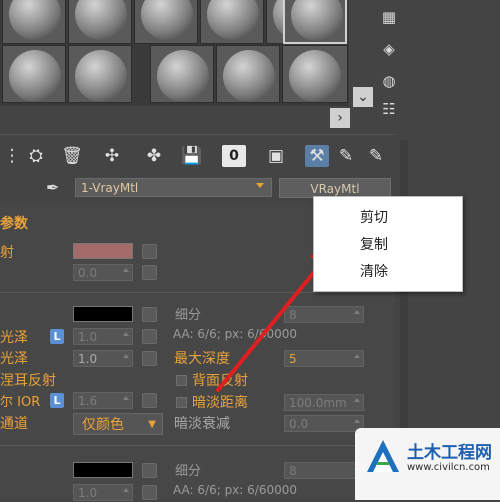 This screenshot has height=502, width=500. What do you see at coordinates (14, 224) in the screenshot?
I see `section-title: 参数` at bounding box center [14, 224].